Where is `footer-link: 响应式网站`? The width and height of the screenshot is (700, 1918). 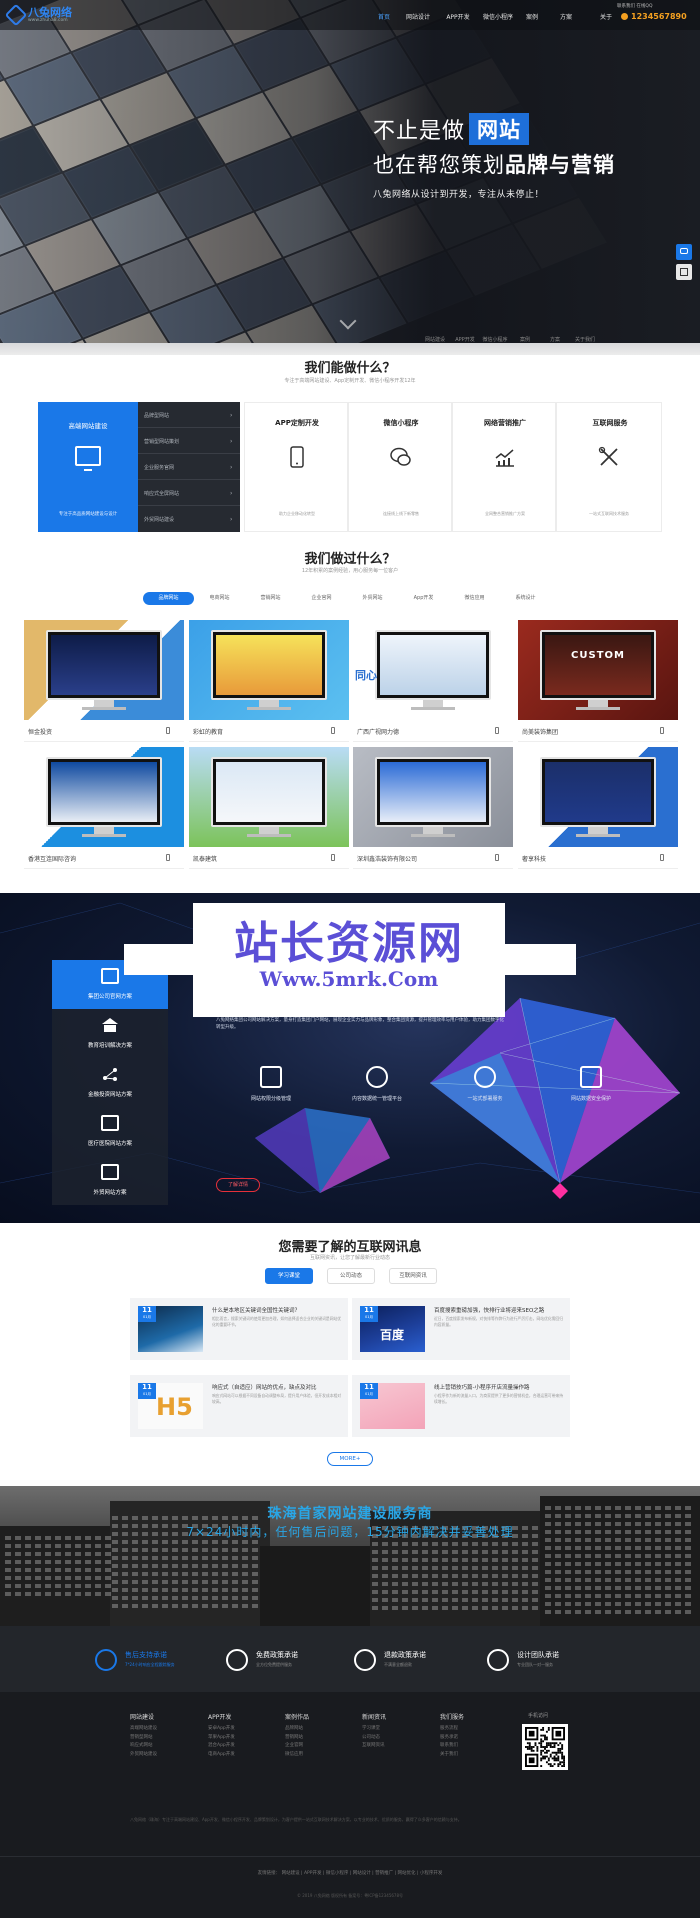
footer-link: 响应式网站 is located at coordinates (165, 1746).